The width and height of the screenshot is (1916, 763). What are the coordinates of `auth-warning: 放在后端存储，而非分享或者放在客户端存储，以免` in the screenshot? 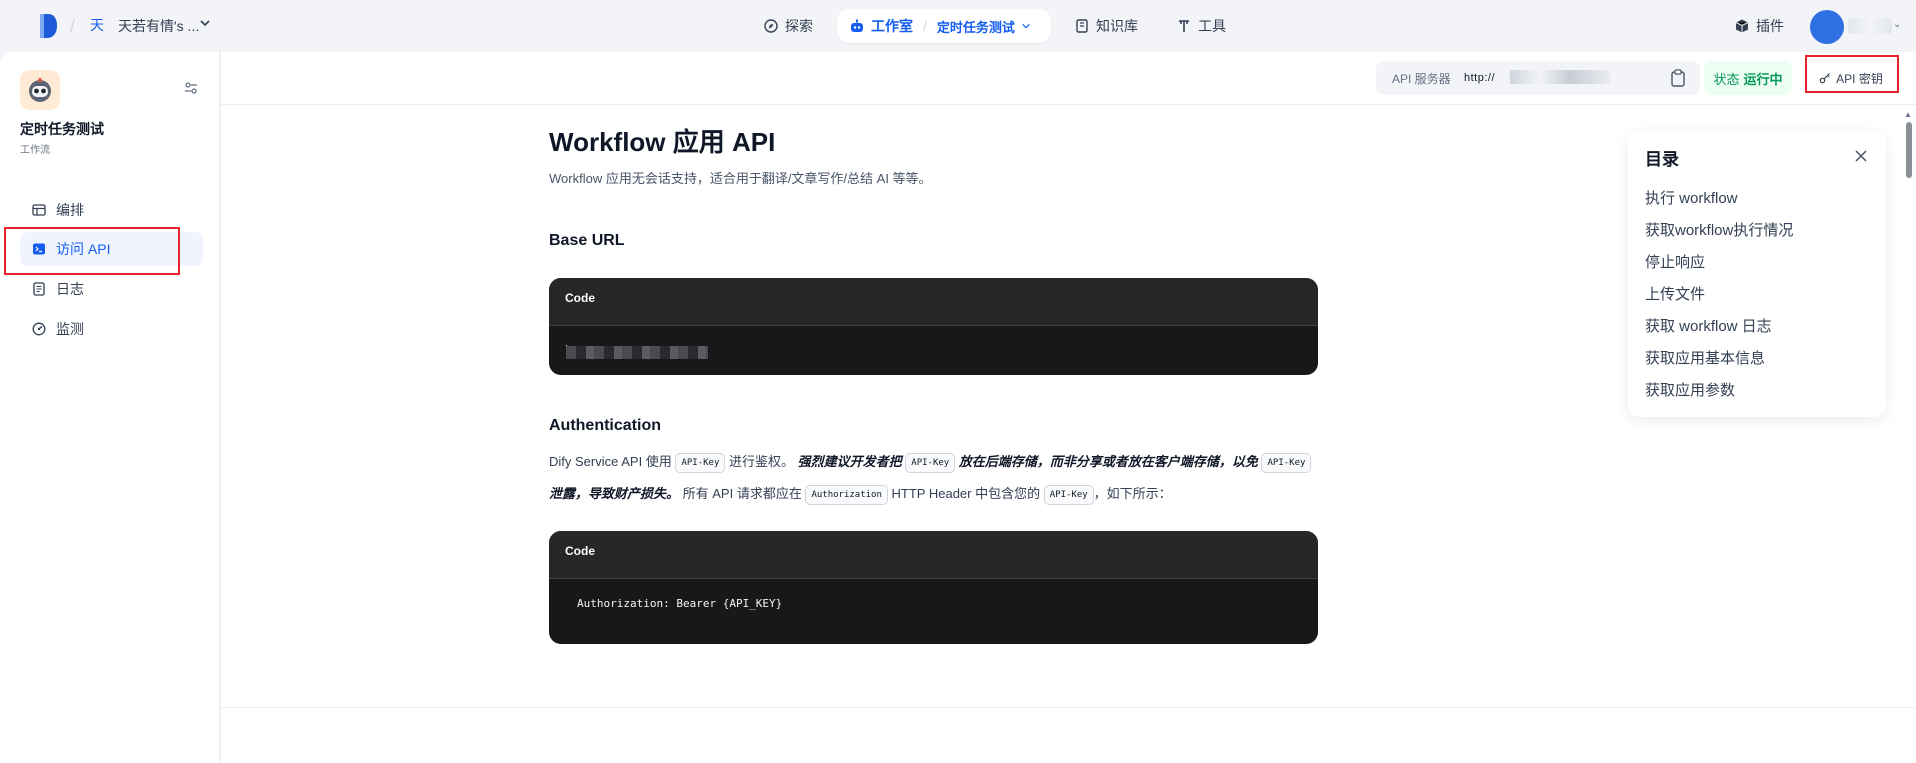 It's located at (1108, 461).